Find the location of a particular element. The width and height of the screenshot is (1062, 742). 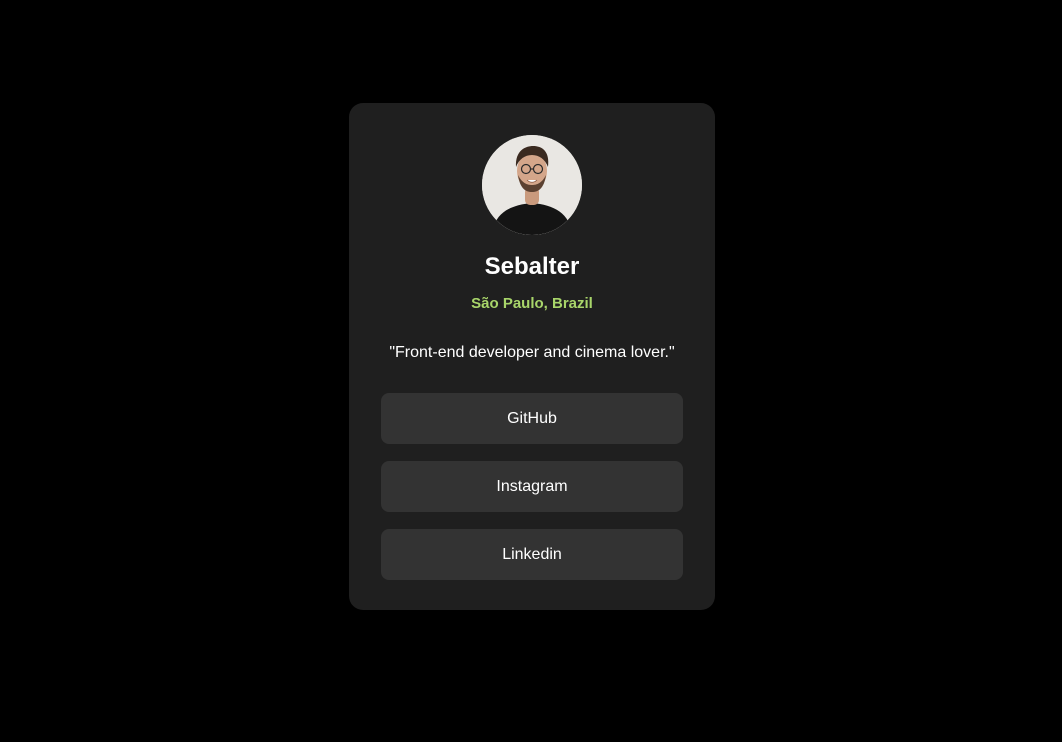

profile-name: Sebalter is located at coordinates (532, 266).